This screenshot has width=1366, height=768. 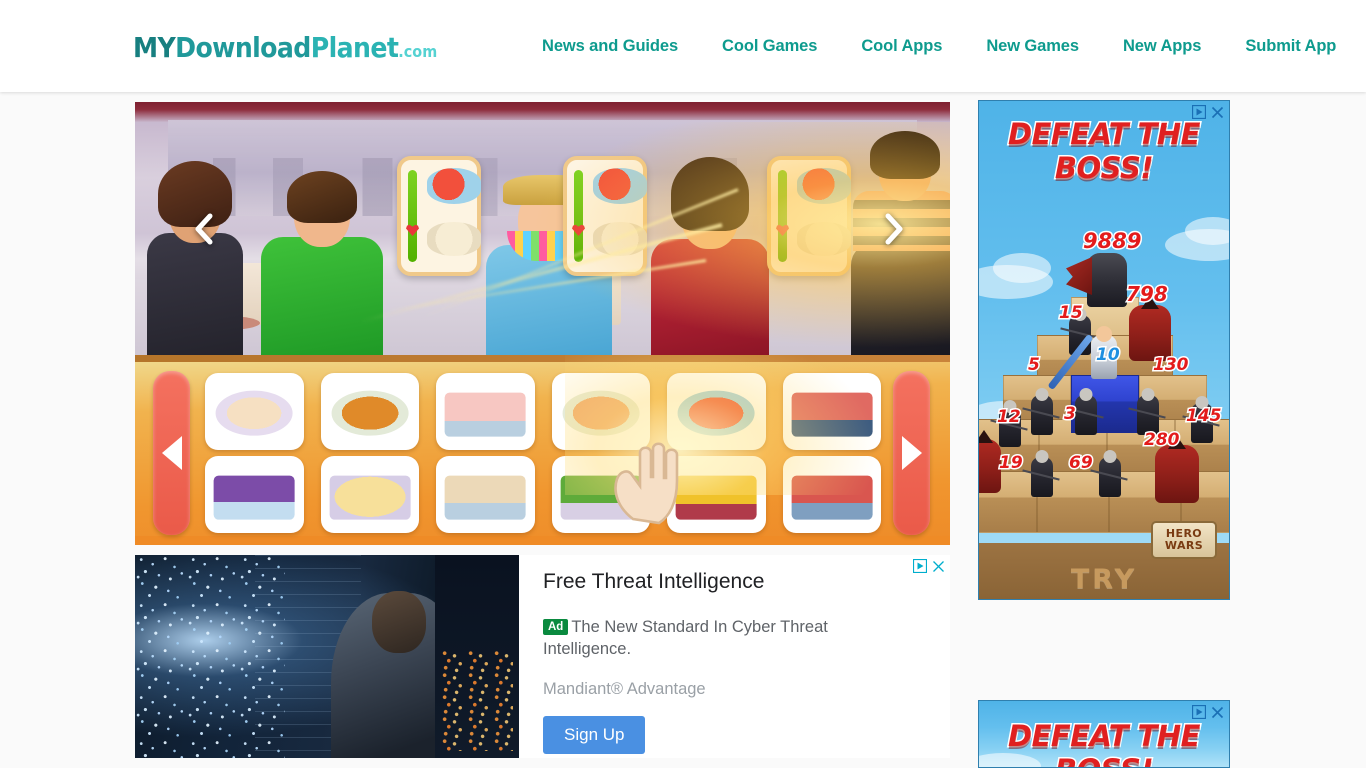 What do you see at coordinates (543, 453) in the screenshot?
I see `food-items-grid` at bounding box center [543, 453].